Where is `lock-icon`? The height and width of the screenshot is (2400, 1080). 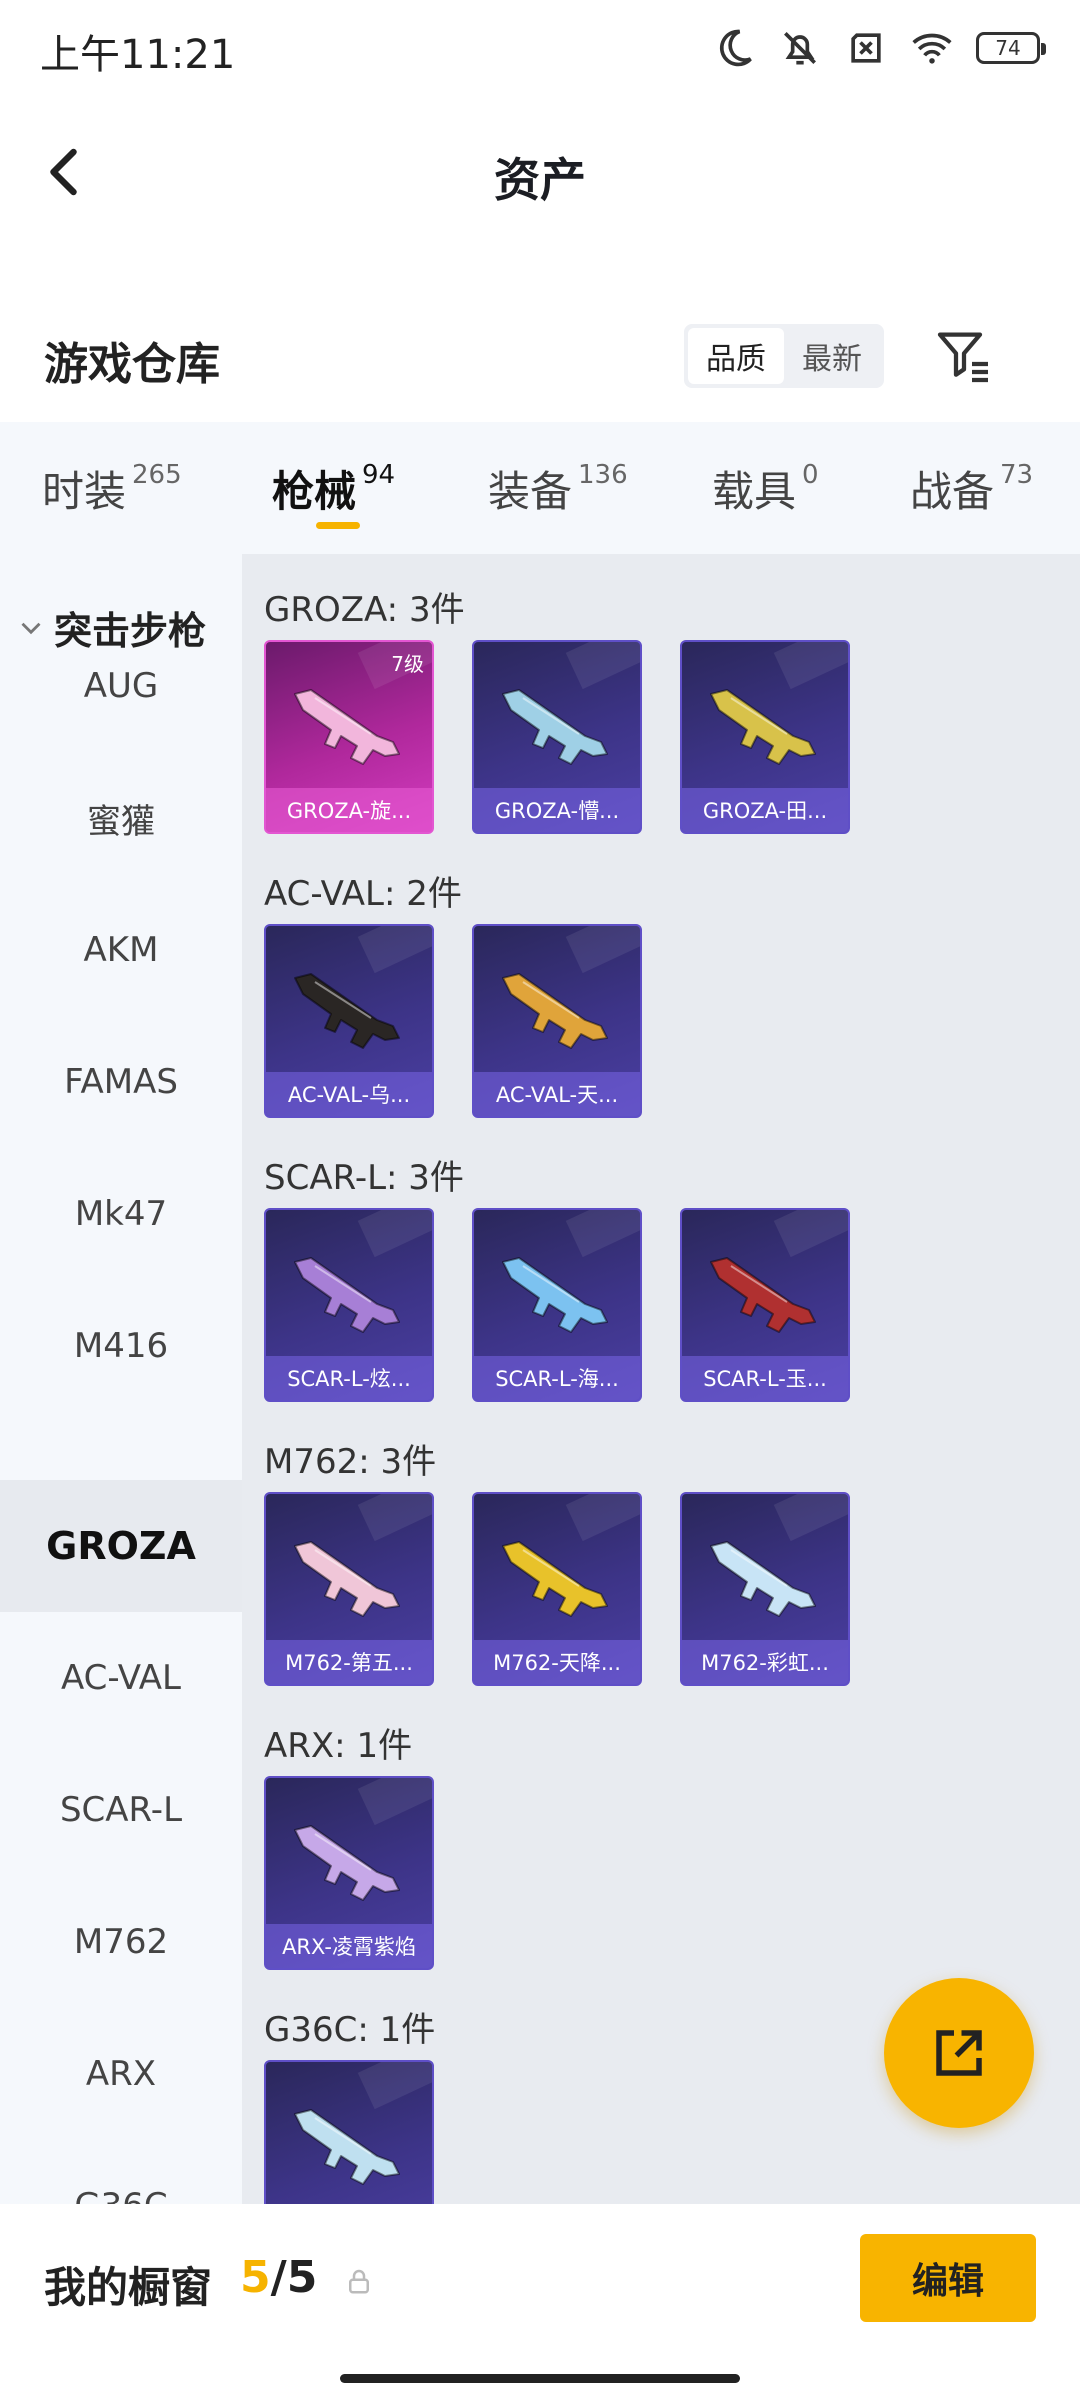
lock-icon is located at coordinates (359, 2281).